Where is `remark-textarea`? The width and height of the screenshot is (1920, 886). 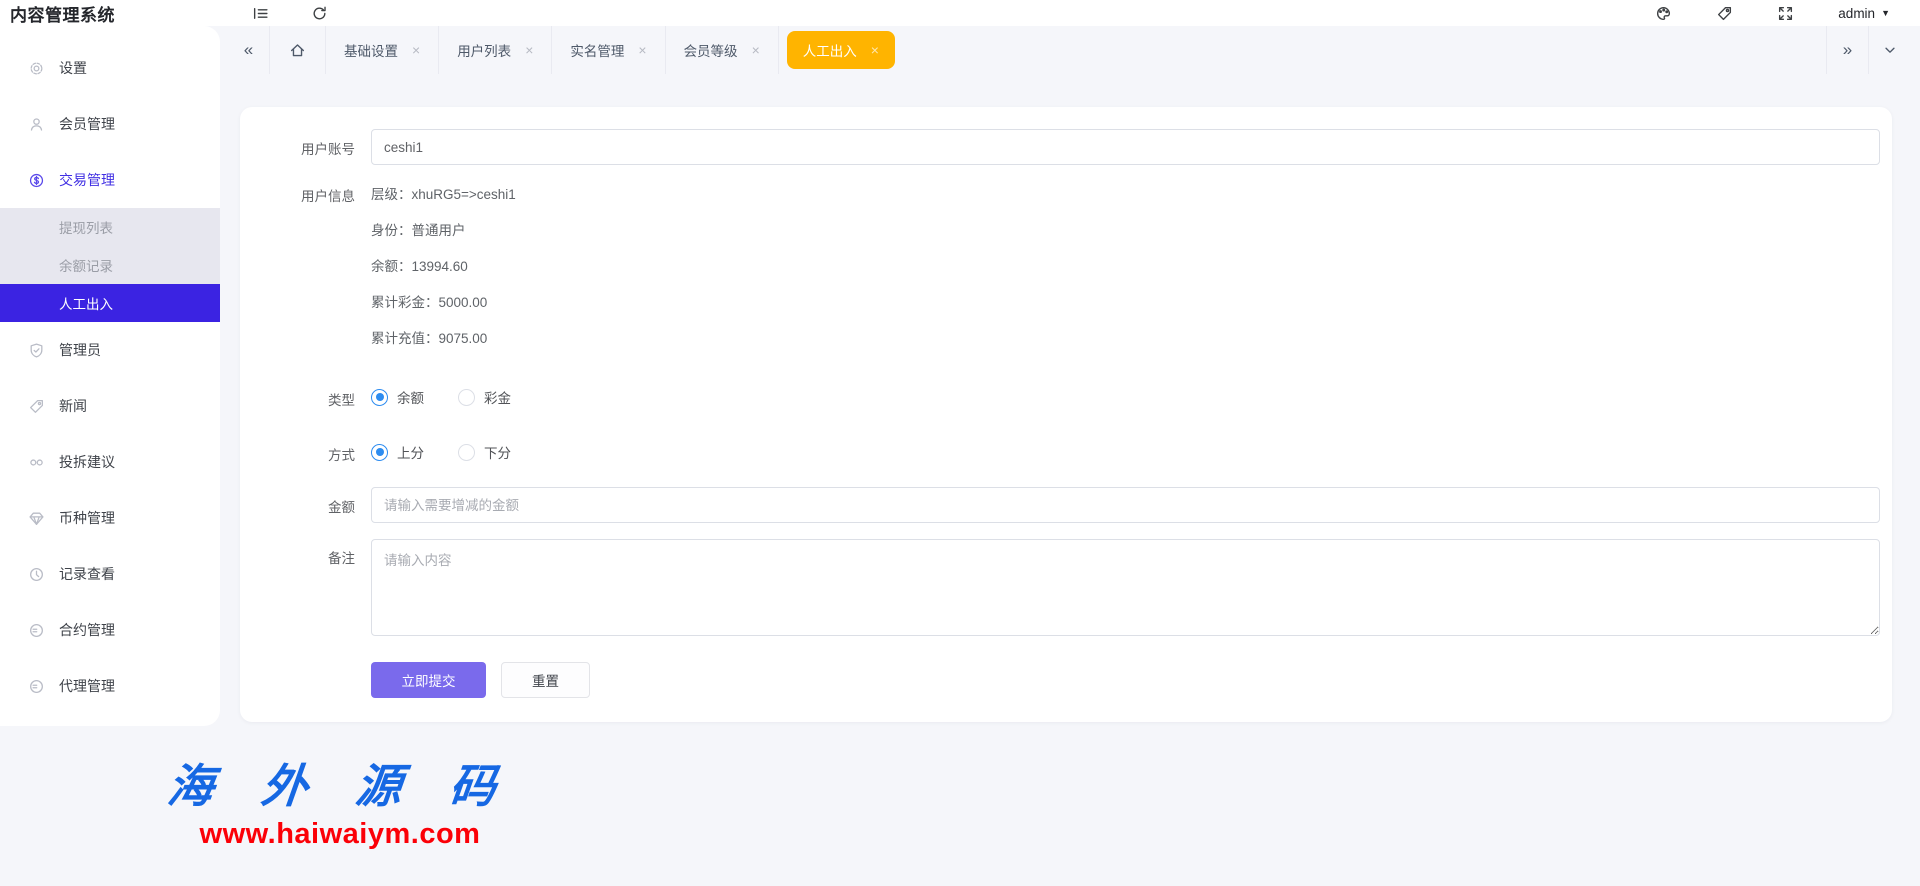 remark-textarea is located at coordinates (1125, 587).